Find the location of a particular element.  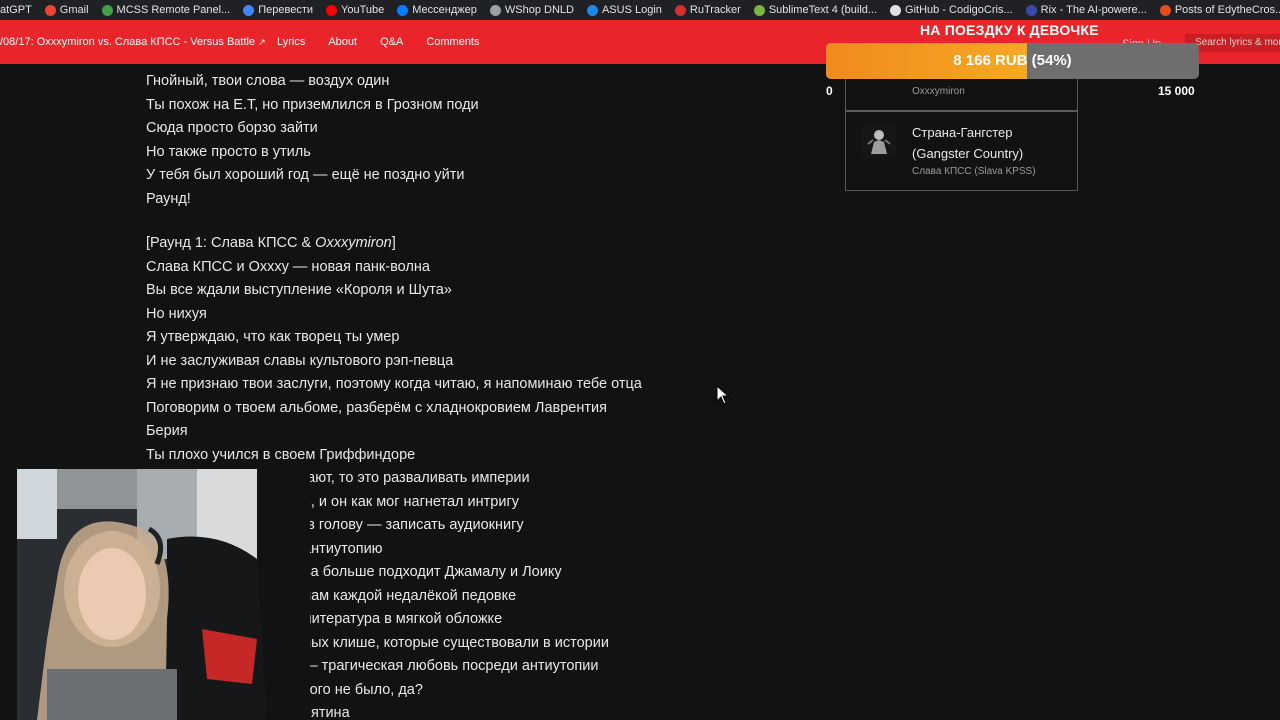

github-icon is located at coordinates (896, 10).